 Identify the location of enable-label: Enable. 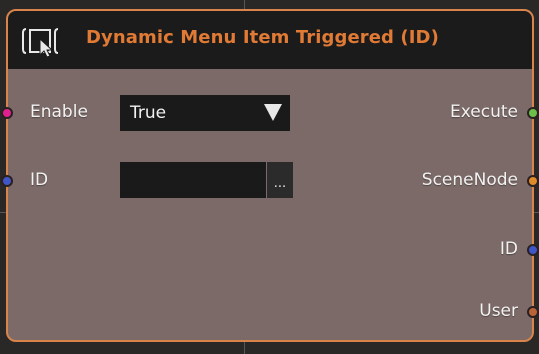
(59, 112).